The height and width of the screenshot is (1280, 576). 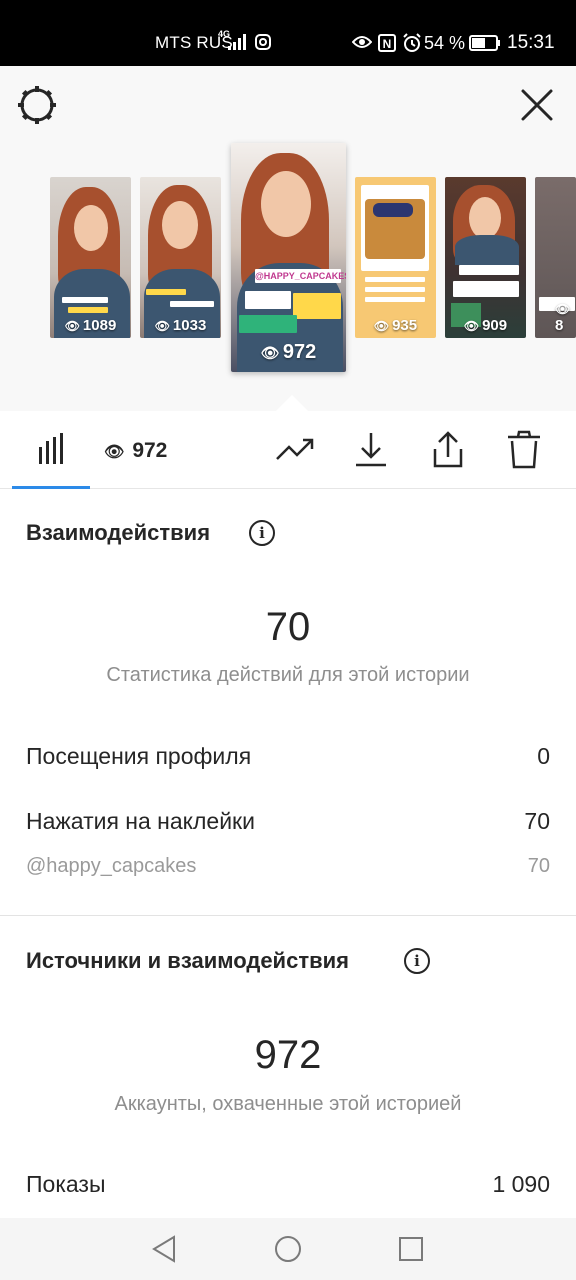 I want to click on story-views: 👁 909, so click(x=485, y=325).